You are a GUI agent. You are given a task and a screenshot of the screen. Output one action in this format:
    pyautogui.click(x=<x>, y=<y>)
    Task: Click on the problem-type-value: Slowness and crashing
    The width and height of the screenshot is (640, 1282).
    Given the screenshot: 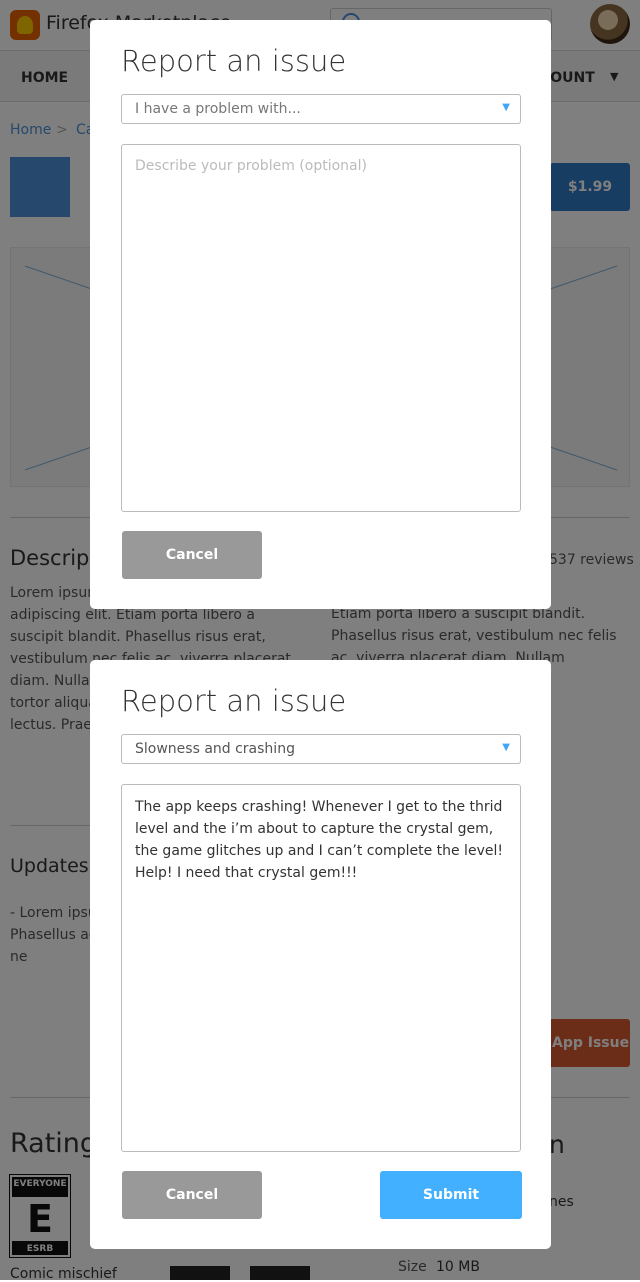 What is the action you would take?
    pyautogui.click(x=215, y=749)
    